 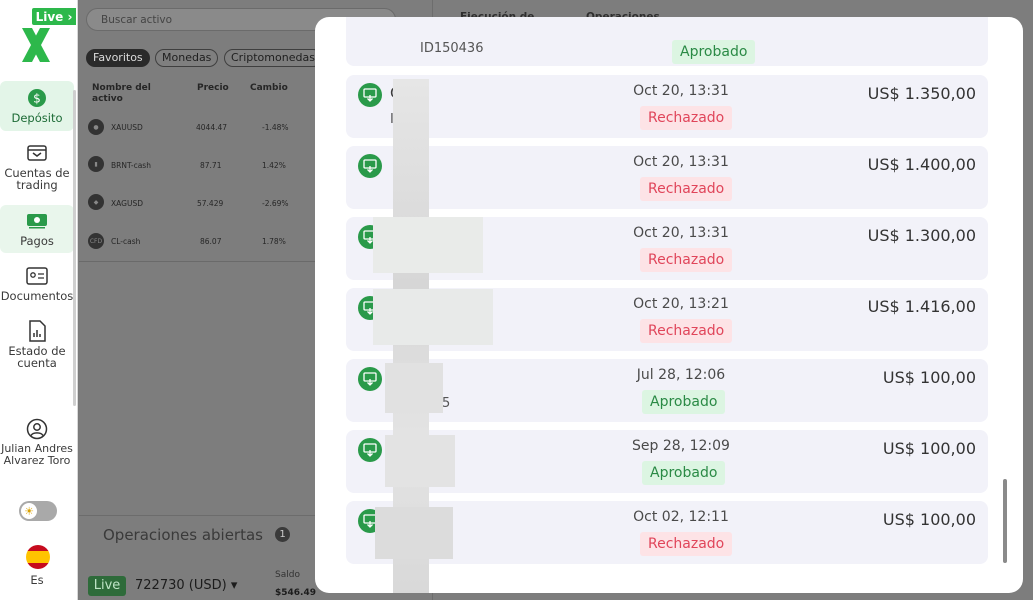 What do you see at coordinates (446, 403) in the screenshot?
I see `transaction-id: 5` at bounding box center [446, 403].